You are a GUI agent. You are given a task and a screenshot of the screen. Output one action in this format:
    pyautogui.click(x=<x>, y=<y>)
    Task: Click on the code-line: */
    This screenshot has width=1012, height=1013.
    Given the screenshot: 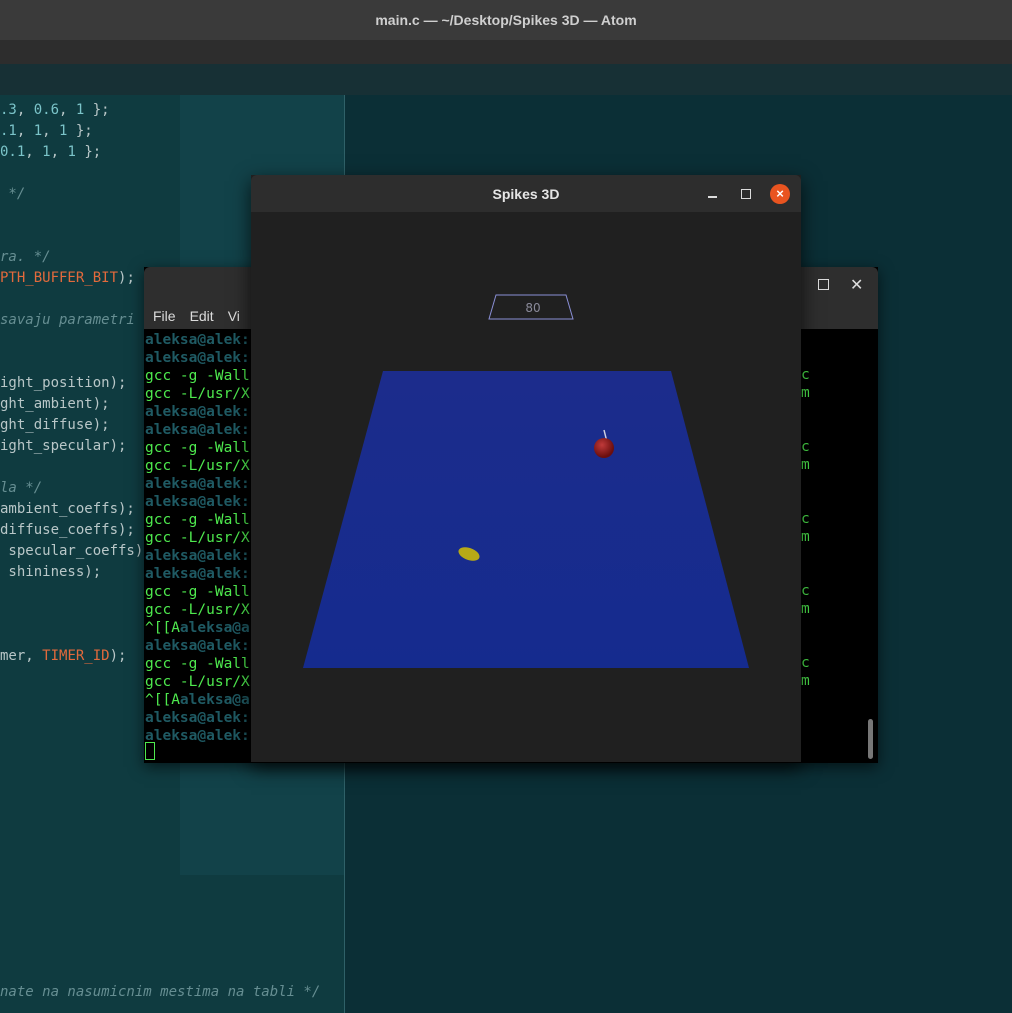 What is the action you would take?
    pyautogui.click(x=13, y=194)
    